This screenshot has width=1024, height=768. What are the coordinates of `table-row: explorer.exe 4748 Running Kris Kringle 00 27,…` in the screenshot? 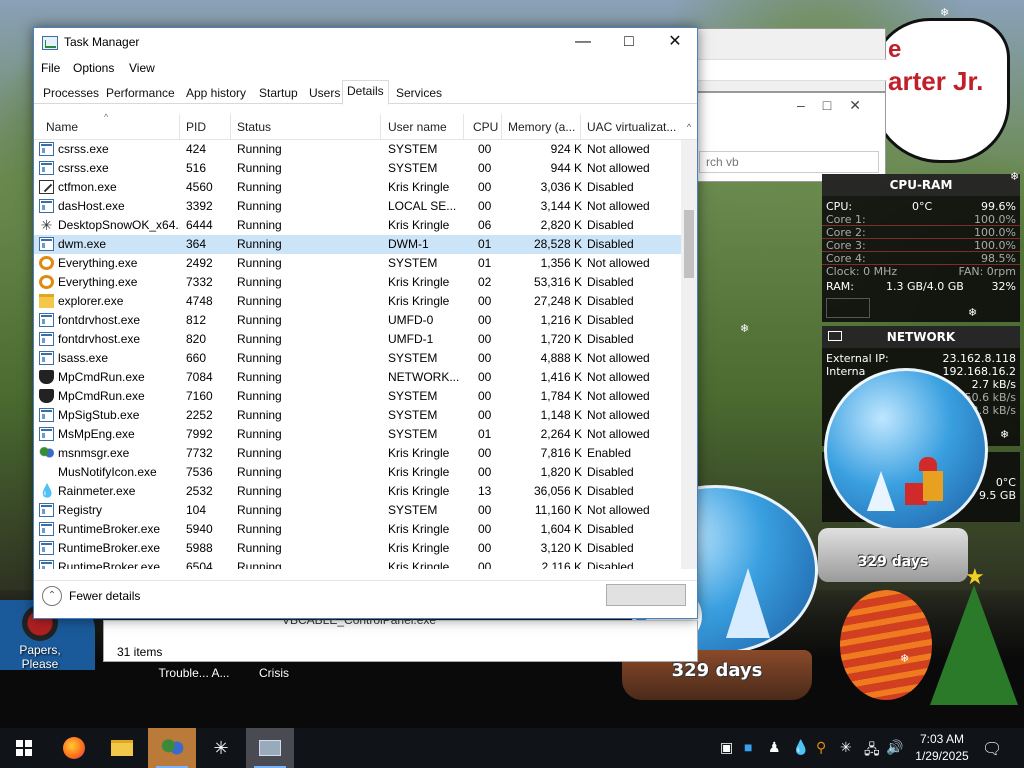 It's located at (357, 301).